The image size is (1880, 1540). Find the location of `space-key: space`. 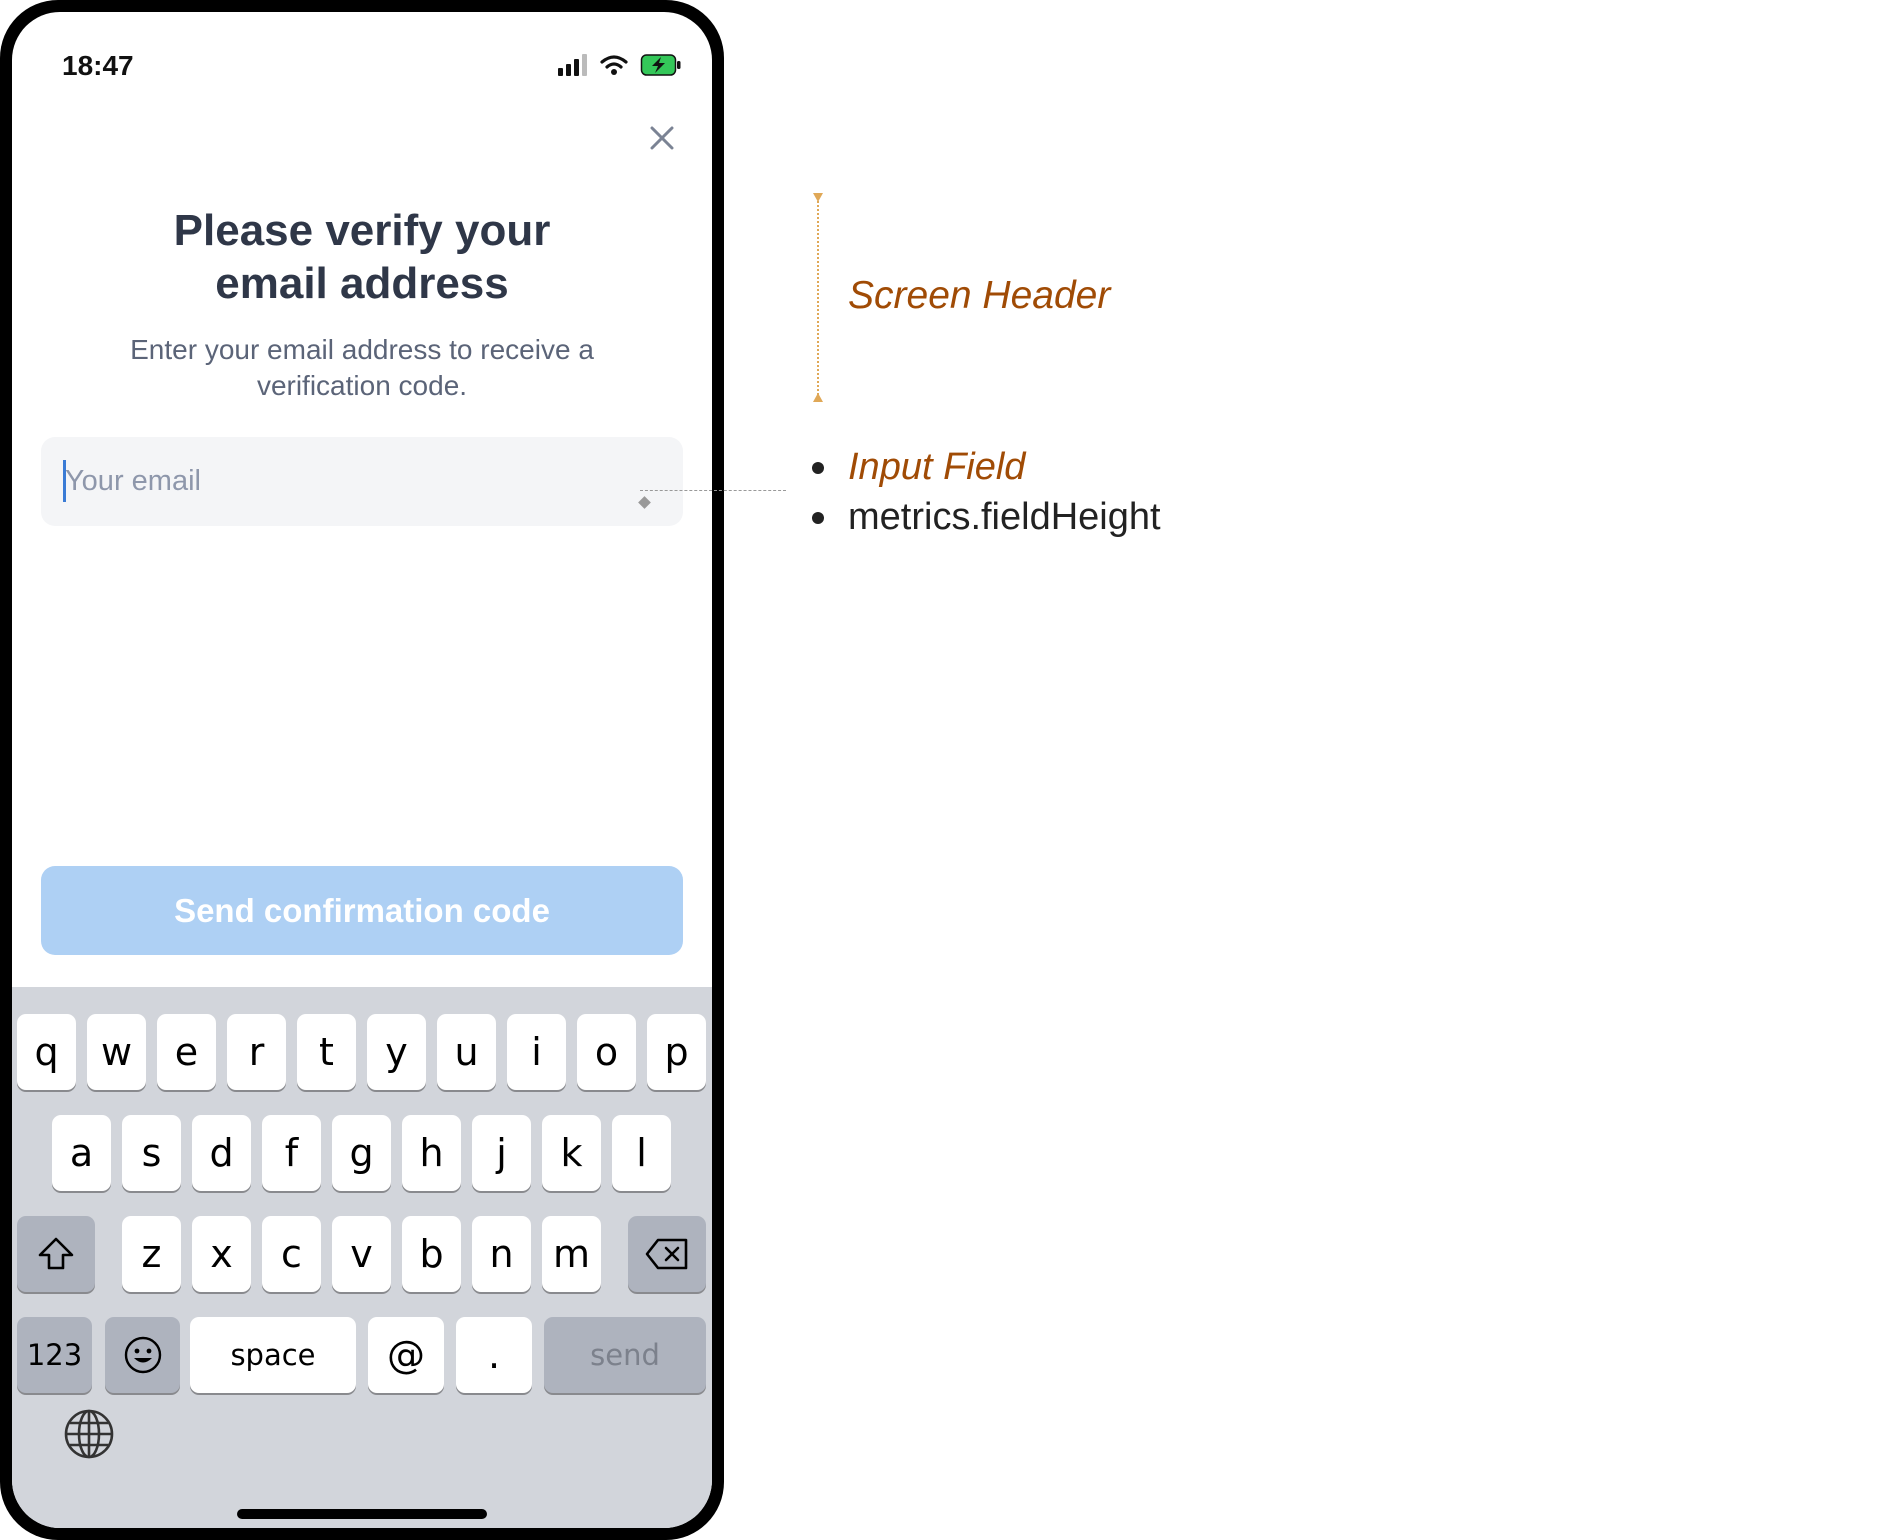

space-key: space is located at coordinates (273, 1355).